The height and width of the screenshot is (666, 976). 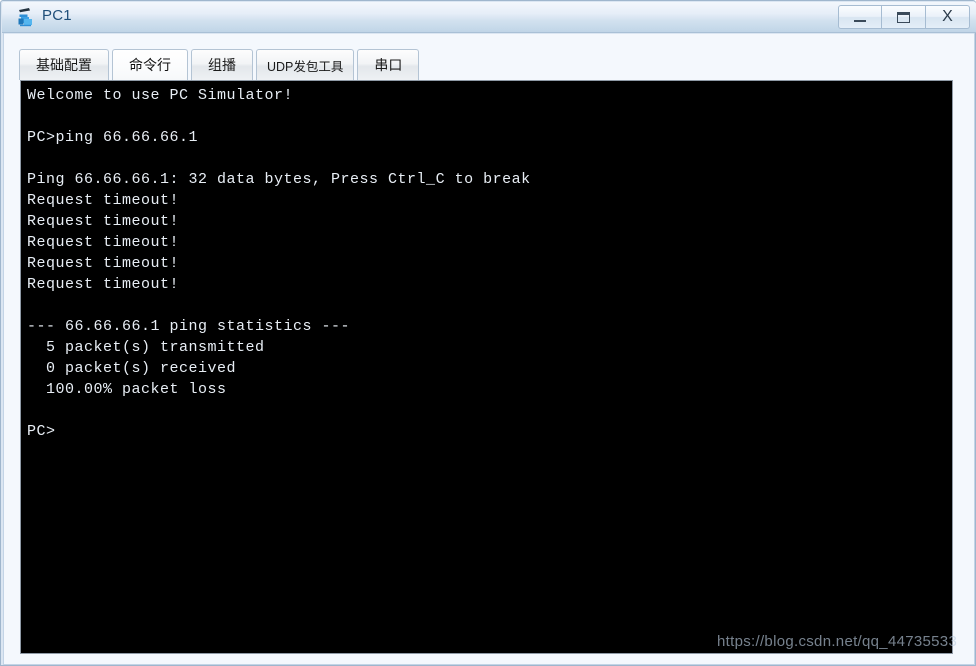 I want to click on tab-label: 基础配置, so click(x=64, y=65).